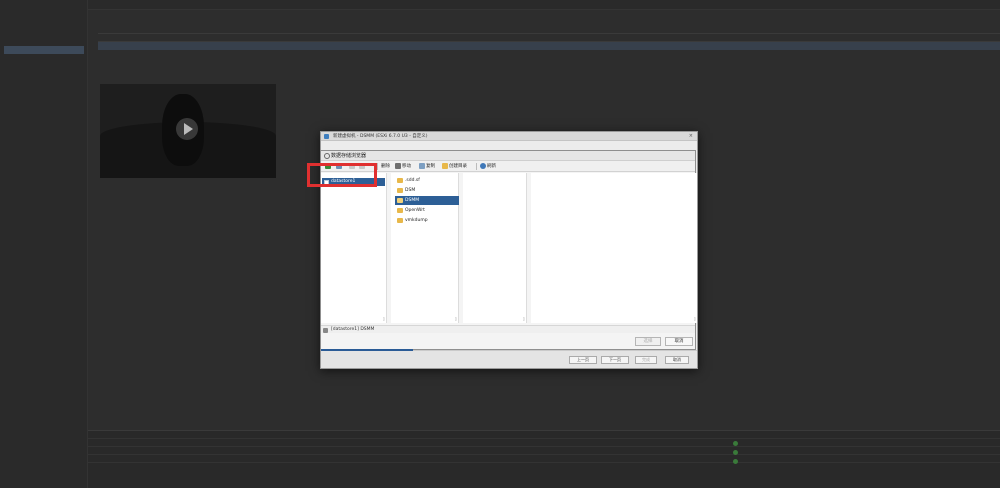 Image resolution: width=1000 pixels, height=488 pixels. I want to click on refresh-button: 刷新, so click(488, 166).